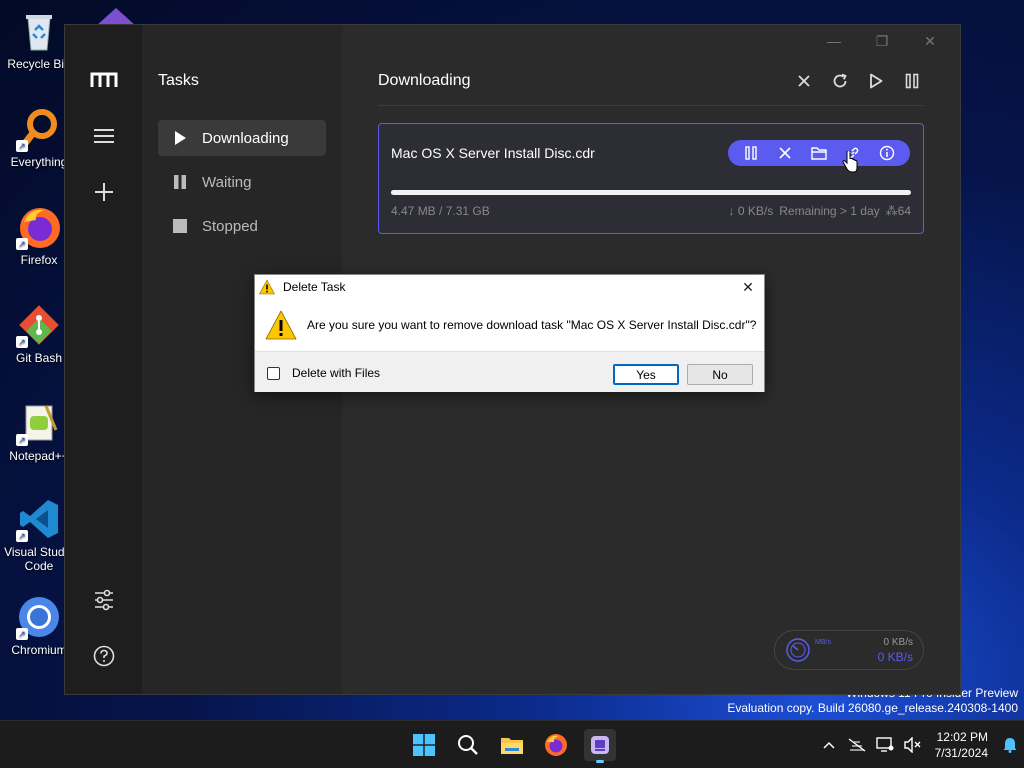 This screenshot has width=1024, height=768. I want to click on clock-time: 12:02 PM, so click(962, 737).